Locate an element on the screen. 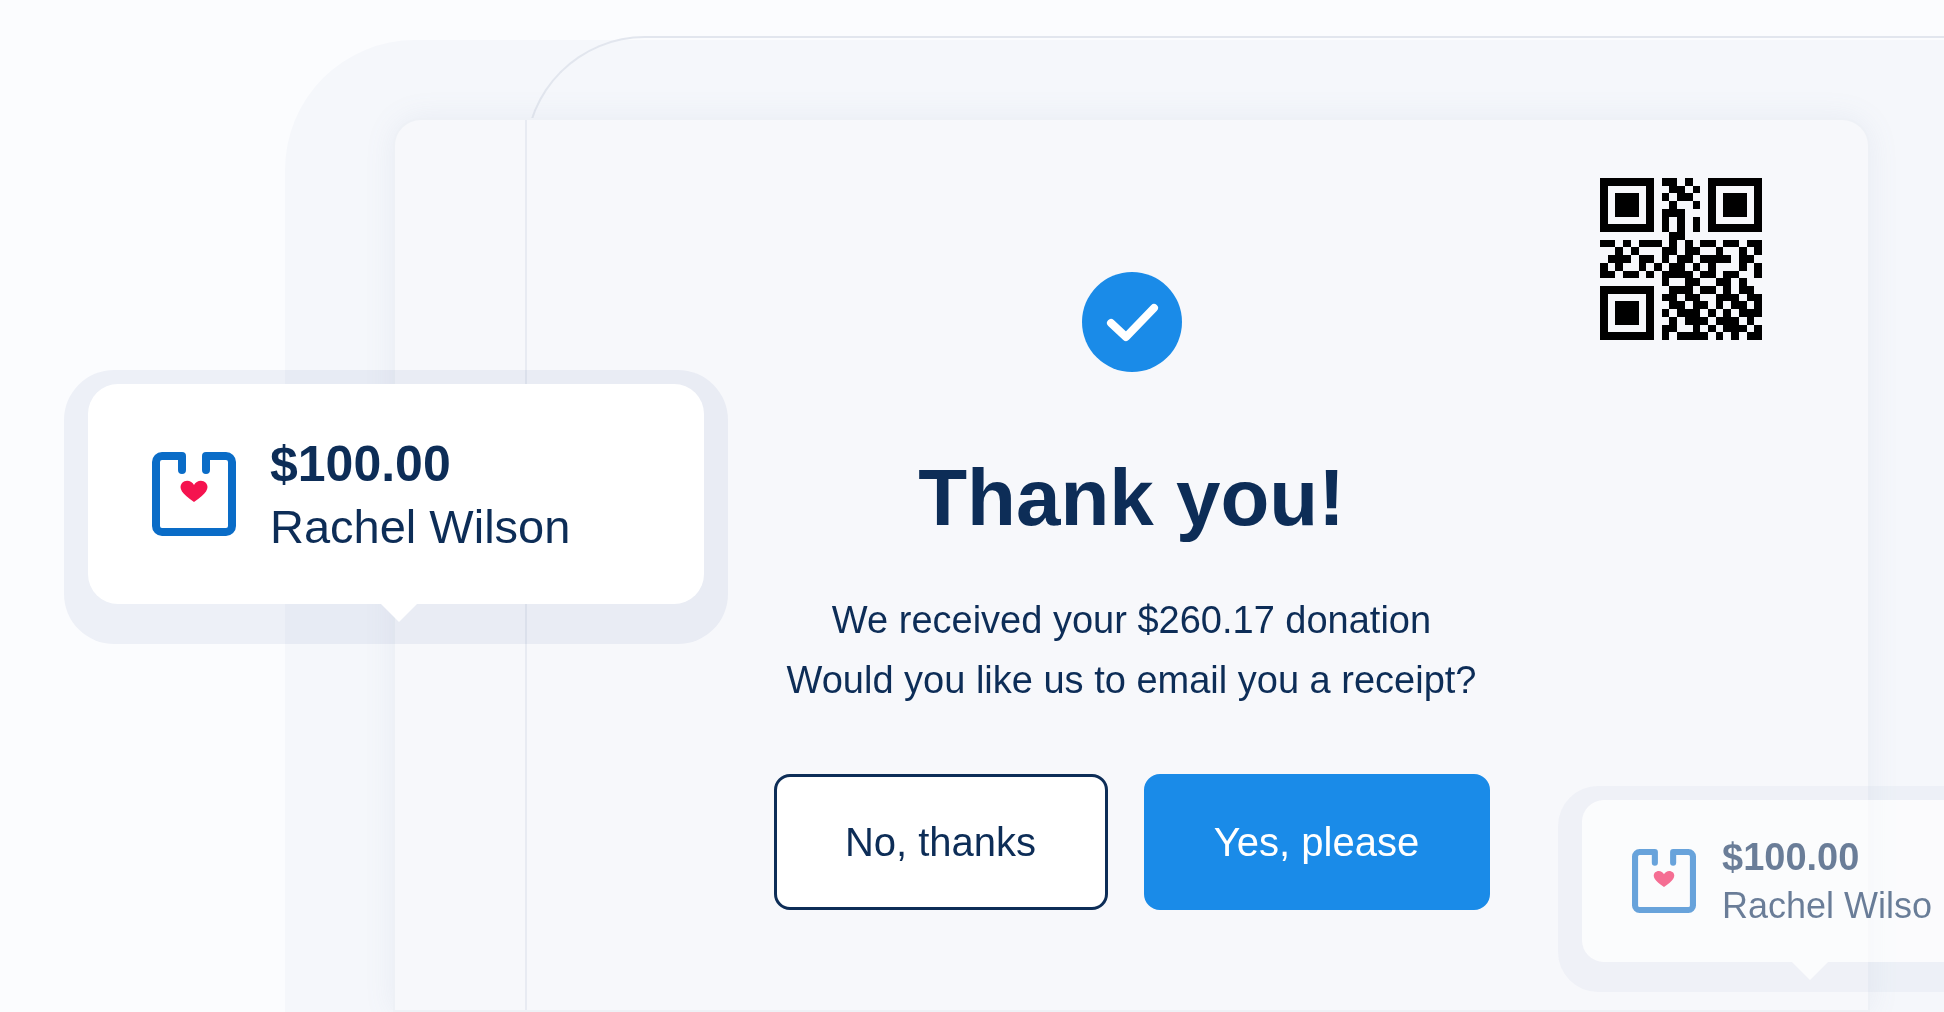 The image size is (1944, 1012). message-line: We received your $260.17 donation is located at coordinates (1131, 620).